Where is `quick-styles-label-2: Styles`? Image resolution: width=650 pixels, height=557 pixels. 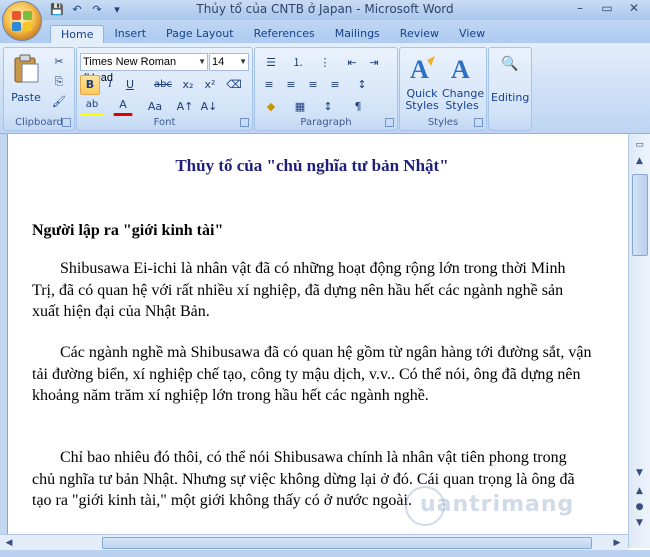
quick-styles-label-2: Styles is located at coordinates (422, 105).